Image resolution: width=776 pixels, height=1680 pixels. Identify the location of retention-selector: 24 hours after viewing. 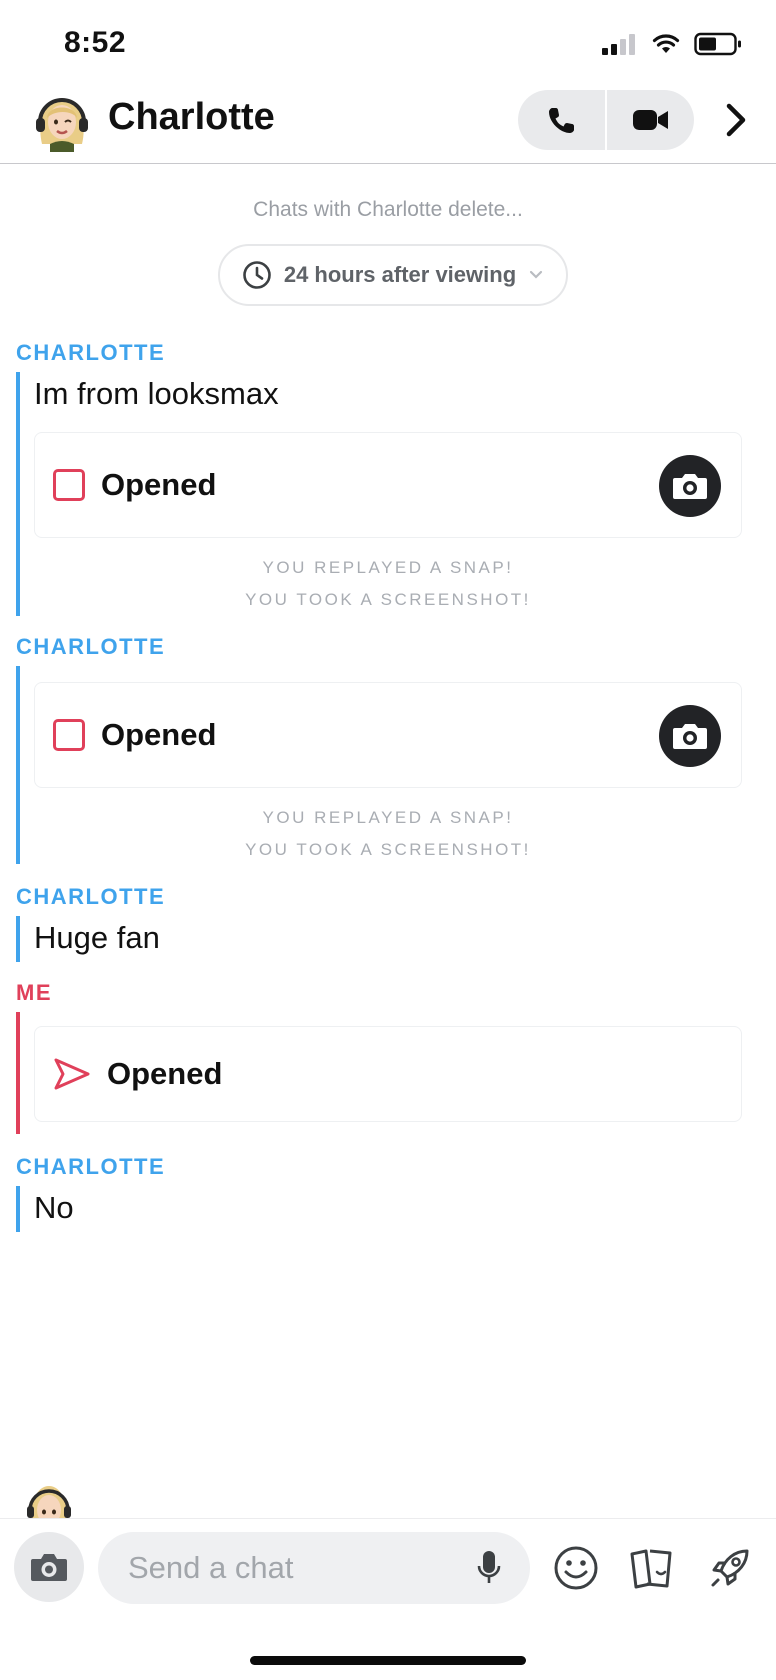
(393, 275).